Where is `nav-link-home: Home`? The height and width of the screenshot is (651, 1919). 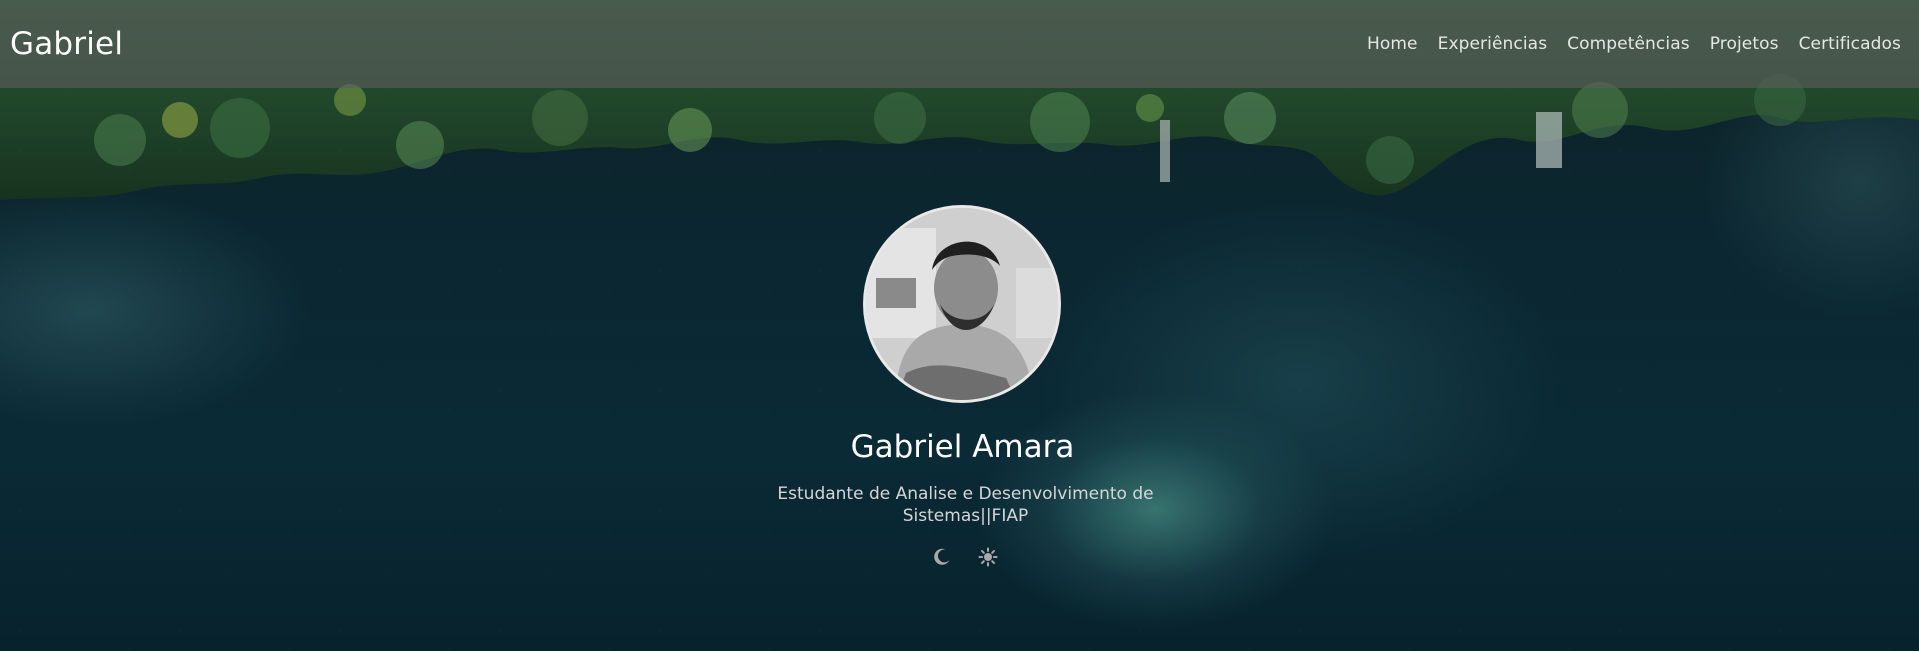 nav-link-home: Home is located at coordinates (1392, 44).